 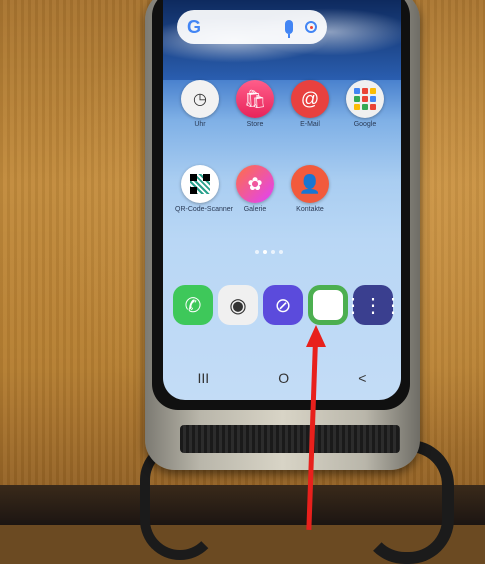 What do you see at coordinates (252, 27) in the screenshot?
I see `google-search-bar: G` at bounding box center [252, 27].